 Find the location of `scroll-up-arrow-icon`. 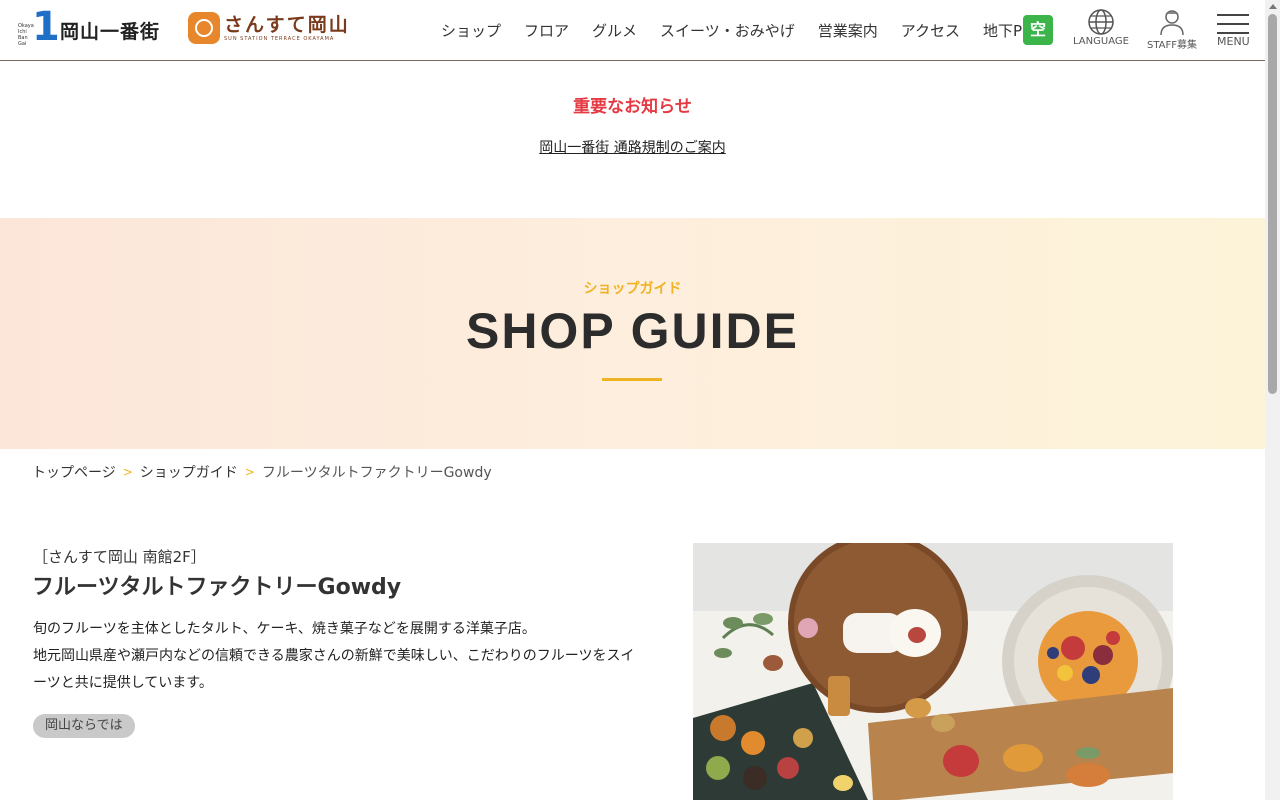

scroll-up-arrow-icon is located at coordinates (1273, 6).